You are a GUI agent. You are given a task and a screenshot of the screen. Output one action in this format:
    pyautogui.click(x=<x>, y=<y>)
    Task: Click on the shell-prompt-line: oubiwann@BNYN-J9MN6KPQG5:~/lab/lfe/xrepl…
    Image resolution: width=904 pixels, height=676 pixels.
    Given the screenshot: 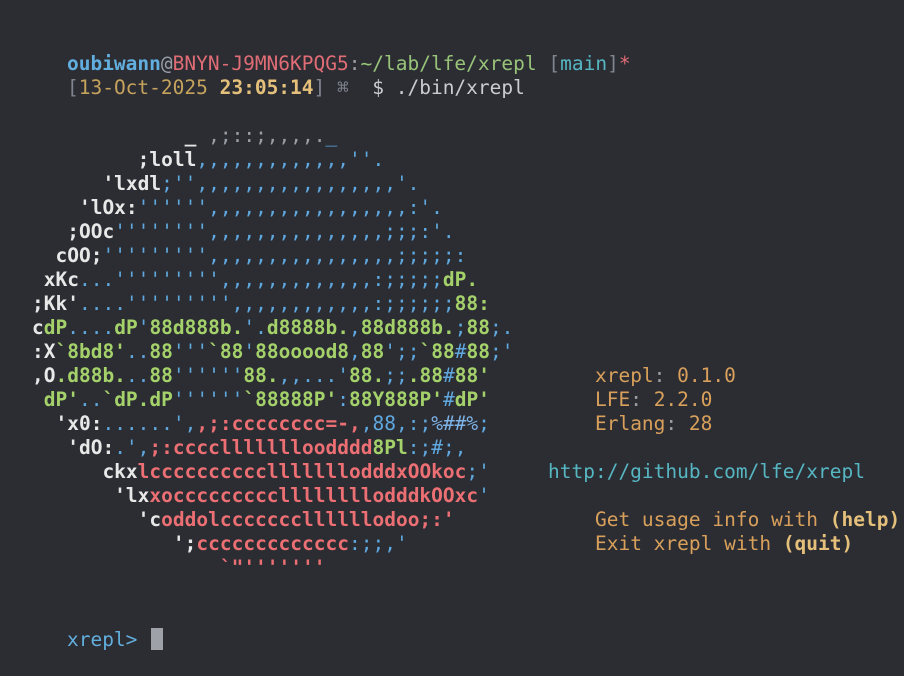 What is the action you would take?
    pyautogui.click(x=325, y=51)
    